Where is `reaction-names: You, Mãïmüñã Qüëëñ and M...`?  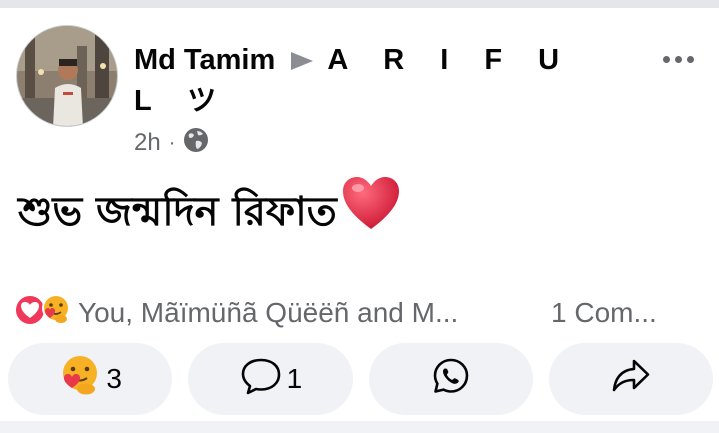 reaction-names: You, Mãïmüñã Qüëëñ and M... is located at coordinates (268, 313).